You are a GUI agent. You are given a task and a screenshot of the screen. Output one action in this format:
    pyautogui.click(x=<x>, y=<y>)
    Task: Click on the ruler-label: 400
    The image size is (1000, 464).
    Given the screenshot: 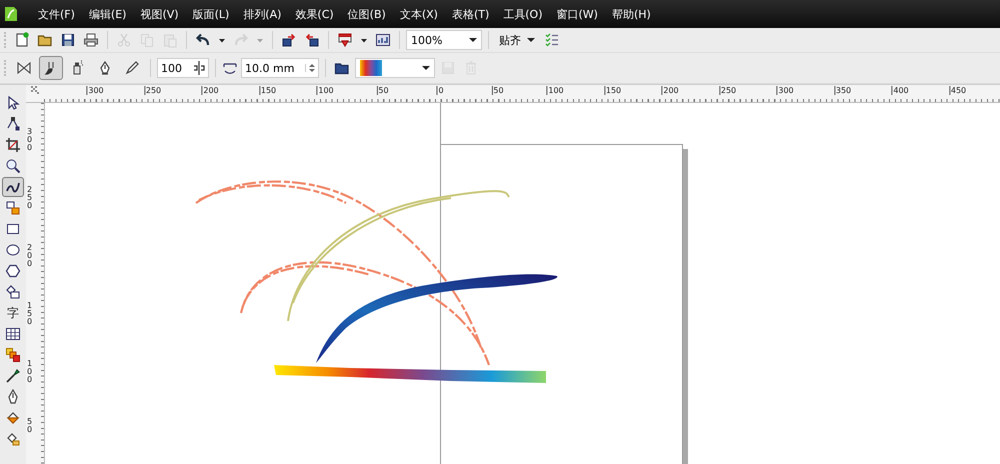 What is the action you would take?
    pyautogui.click(x=900, y=90)
    